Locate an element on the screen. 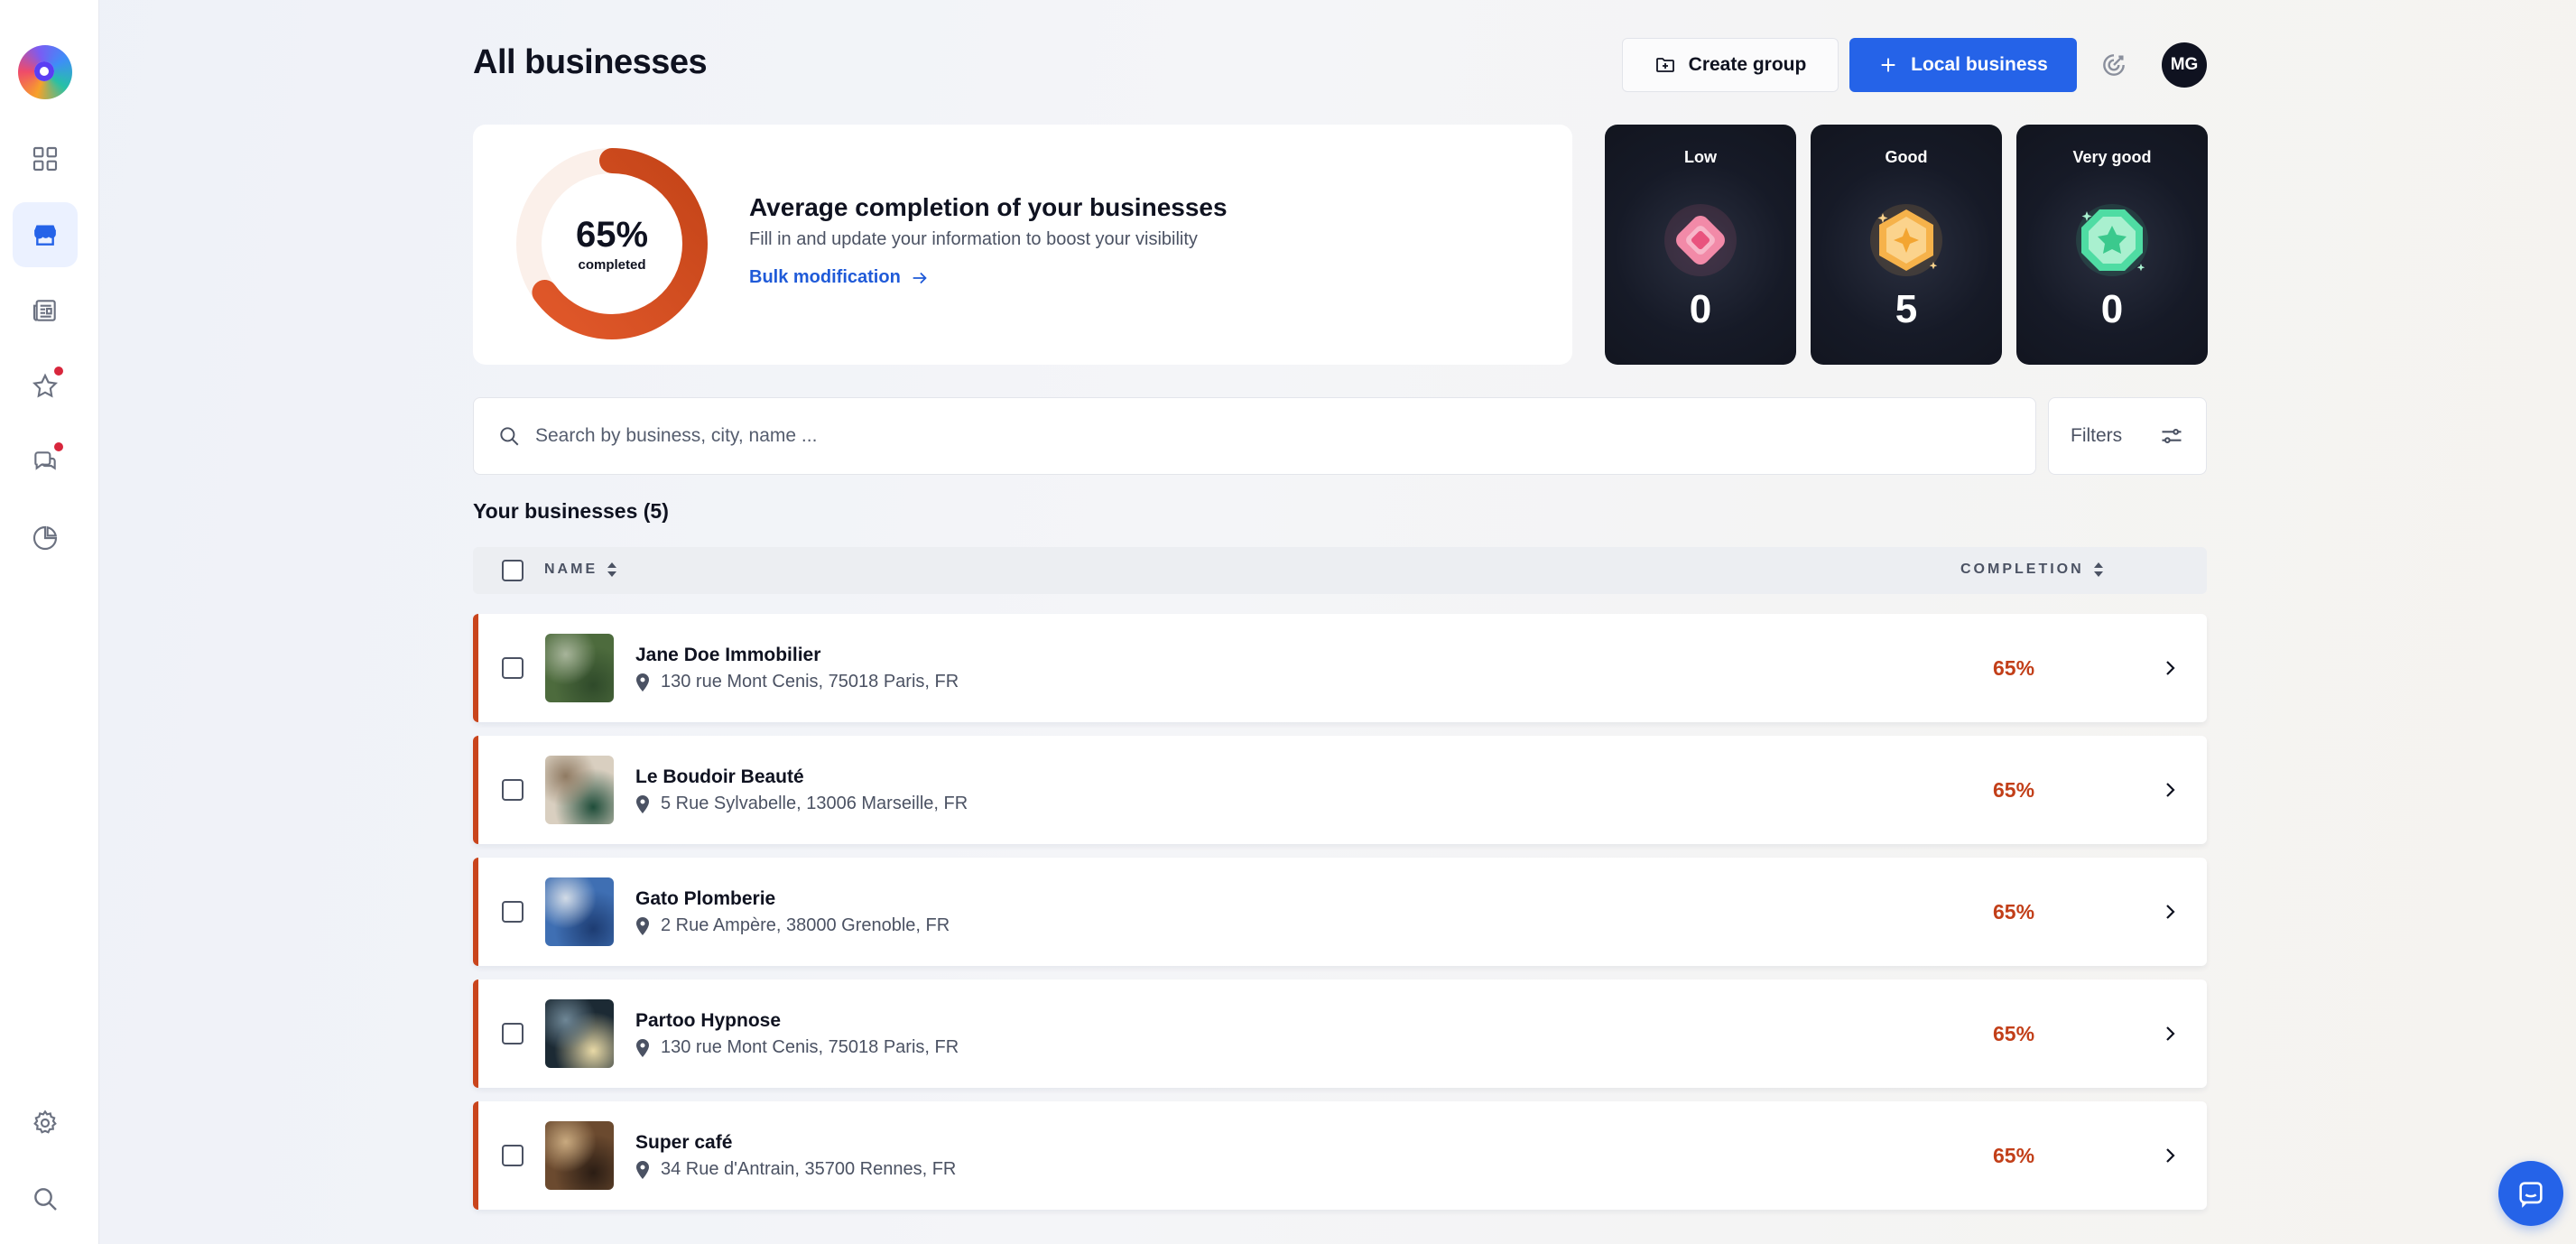 This screenshot has width=2576, height=1244. column-completion-header: COMPLETION is located at coordinates (2032, 570).